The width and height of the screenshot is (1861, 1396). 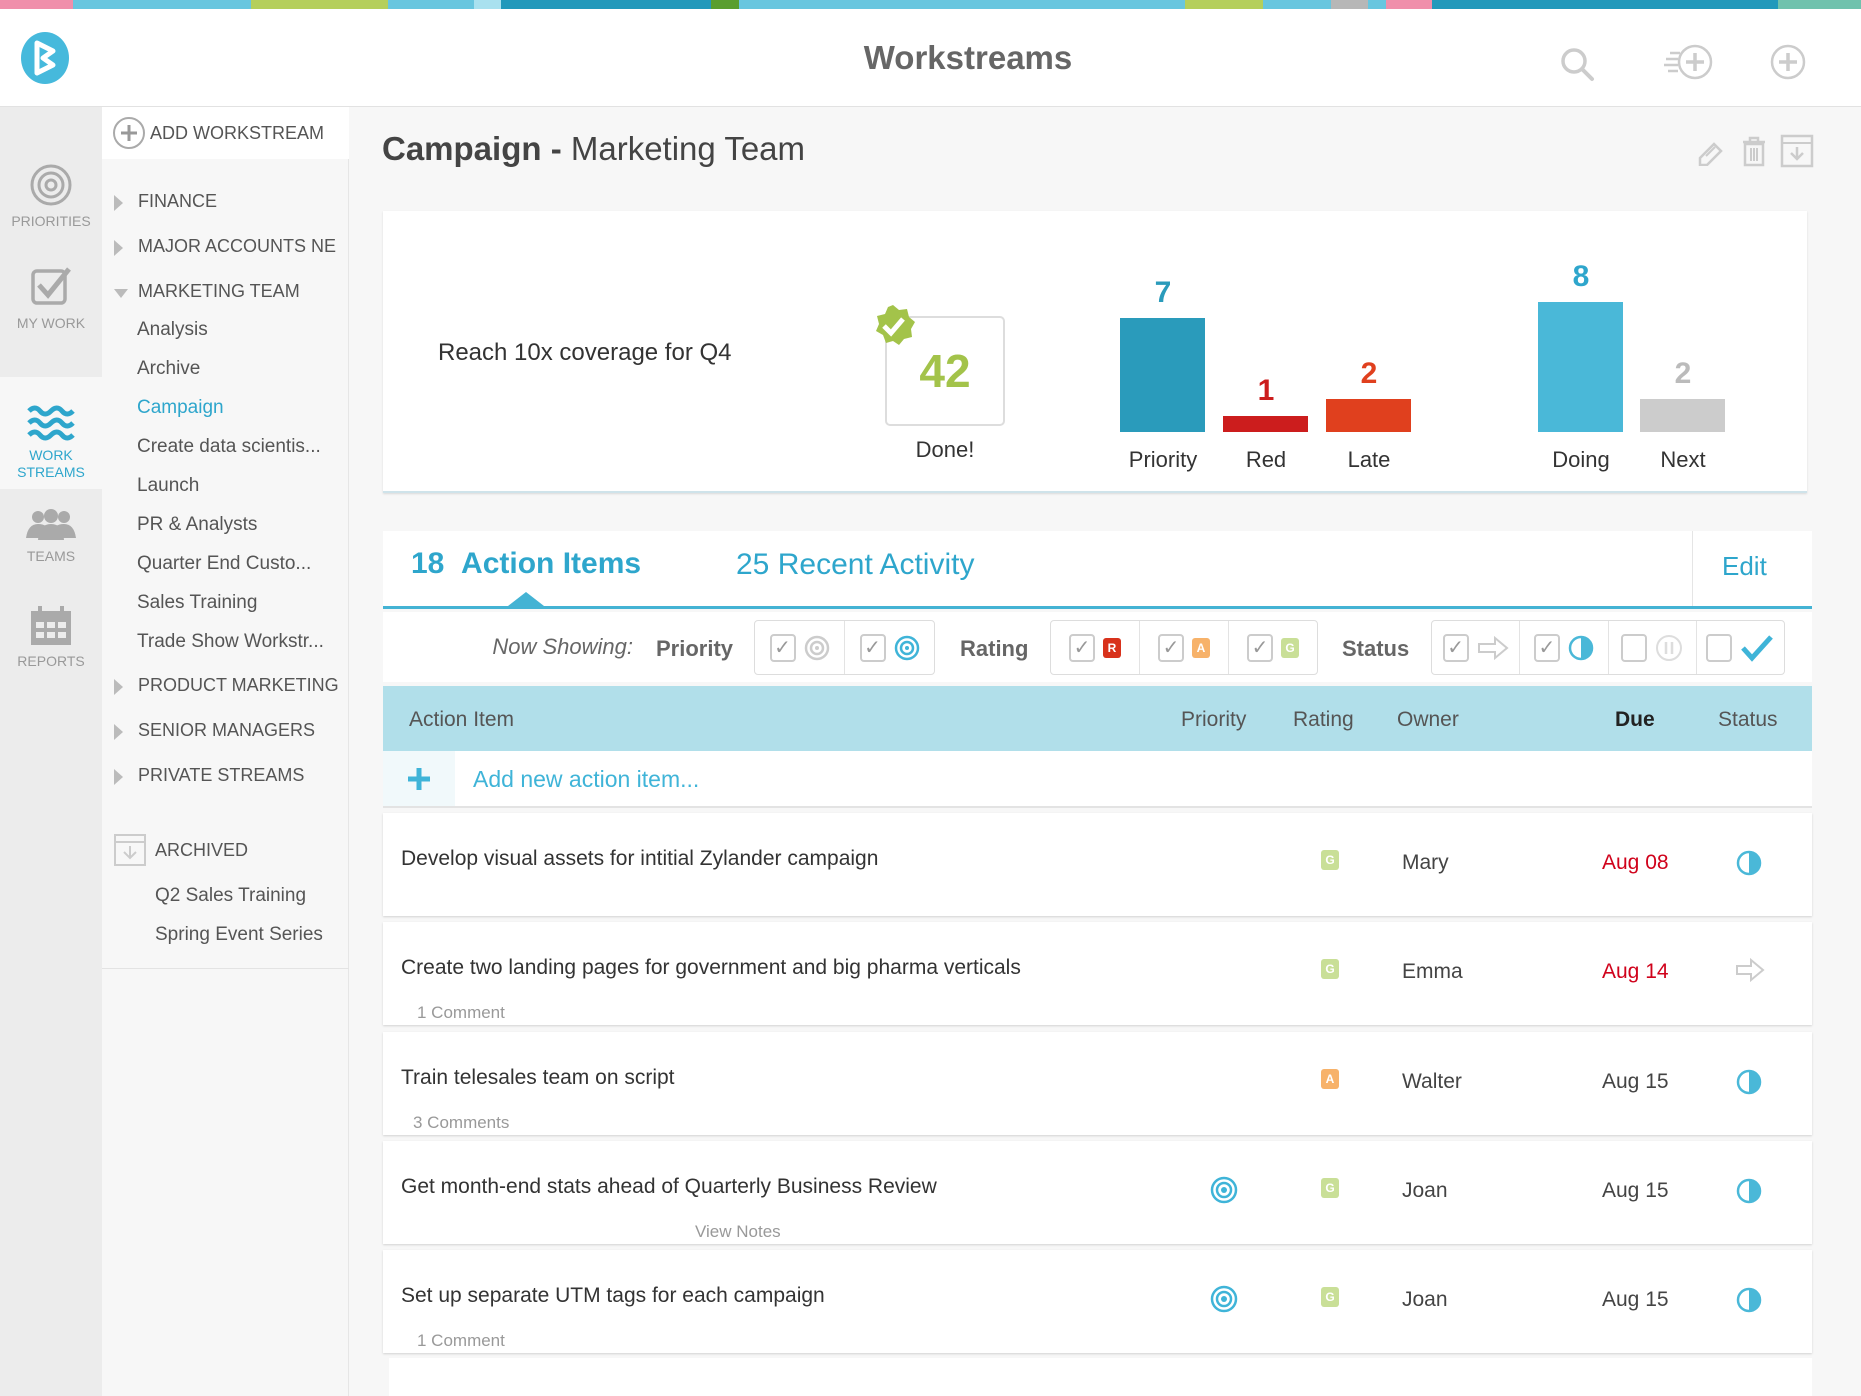 I want to click on archived-header: ARCHIVED, so click(x=201, y=850).